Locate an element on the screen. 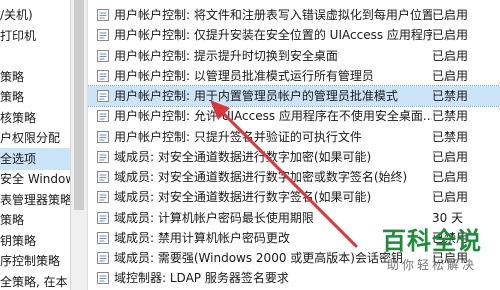 This screenshot has width=500, height=290. tree-item: 打印机 is located at coordinates (35, 36).